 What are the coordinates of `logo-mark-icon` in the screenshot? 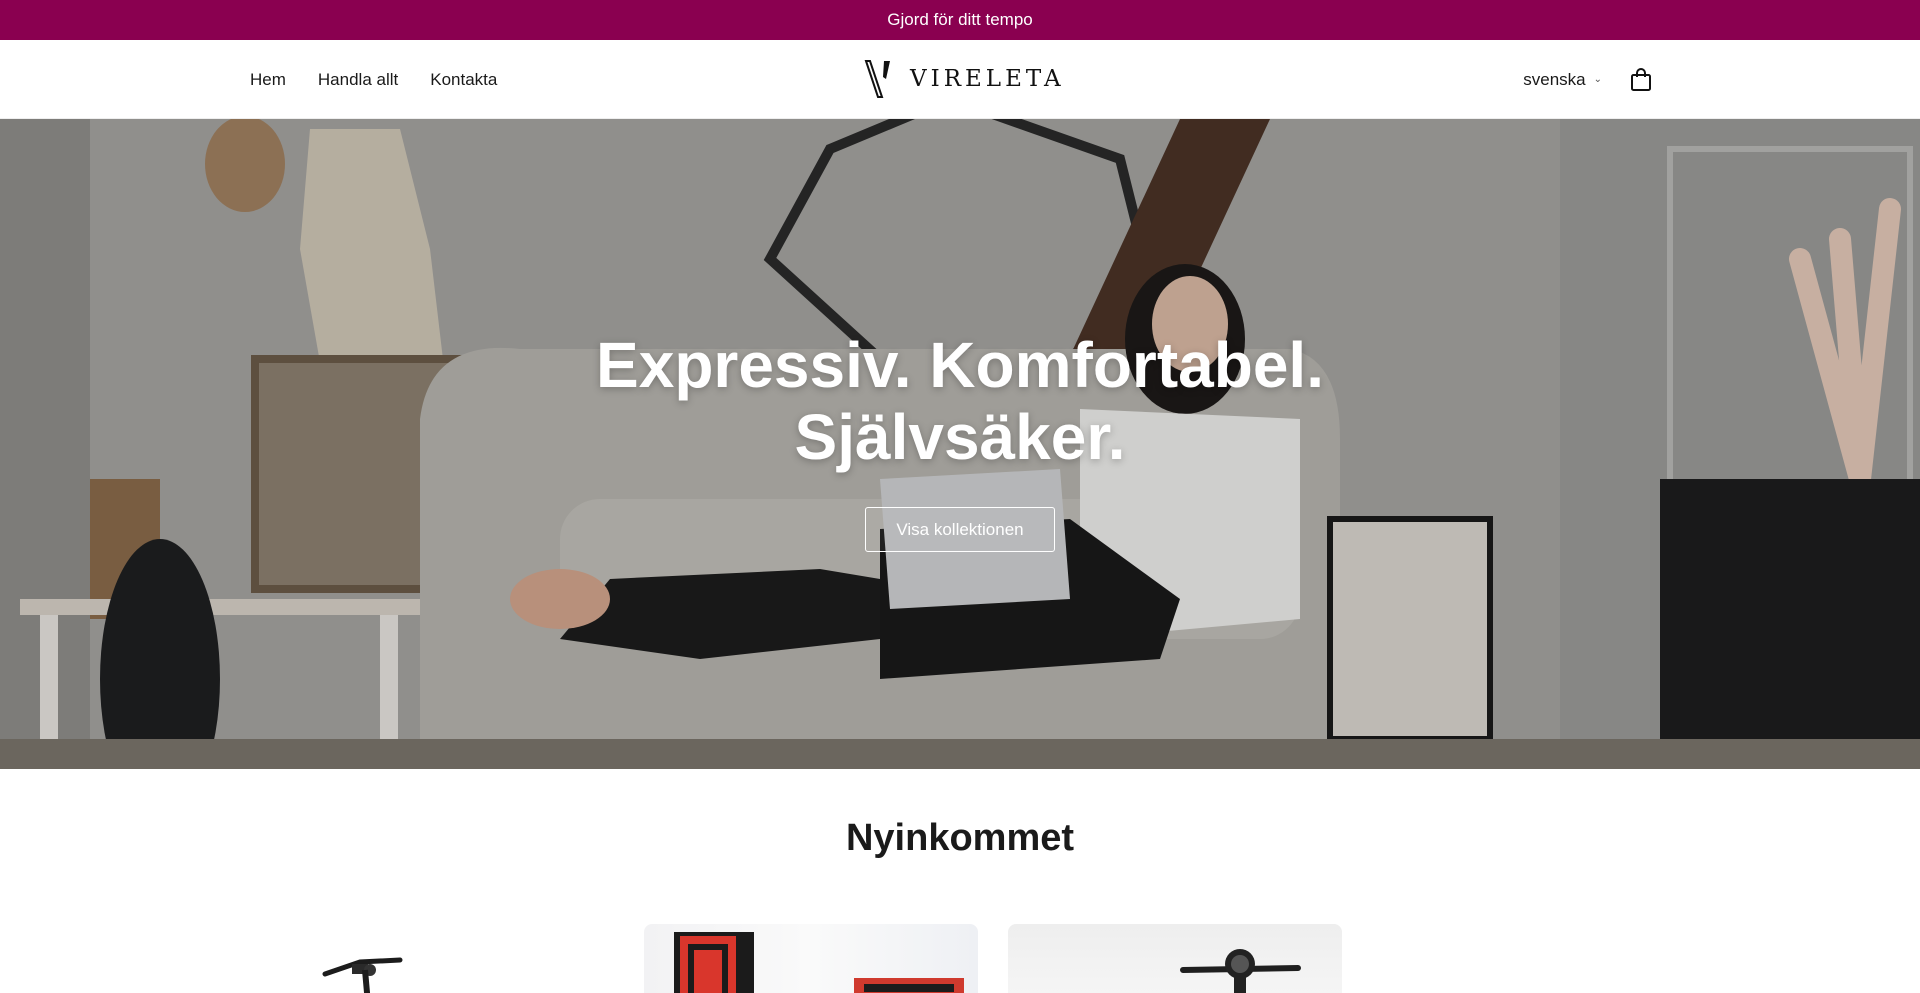 It's located at (877, 79).